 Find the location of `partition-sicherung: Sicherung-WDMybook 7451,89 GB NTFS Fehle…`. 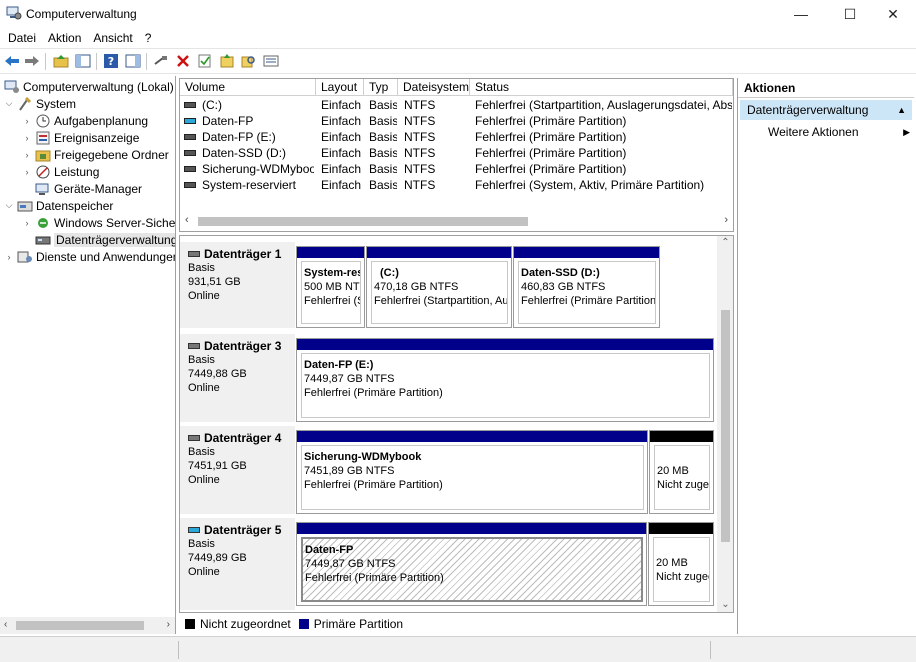

partition-sicherung: Sicherung-WDMybook 7451,89 GB NTFS Fehle… is located at coordinates (472, 472).